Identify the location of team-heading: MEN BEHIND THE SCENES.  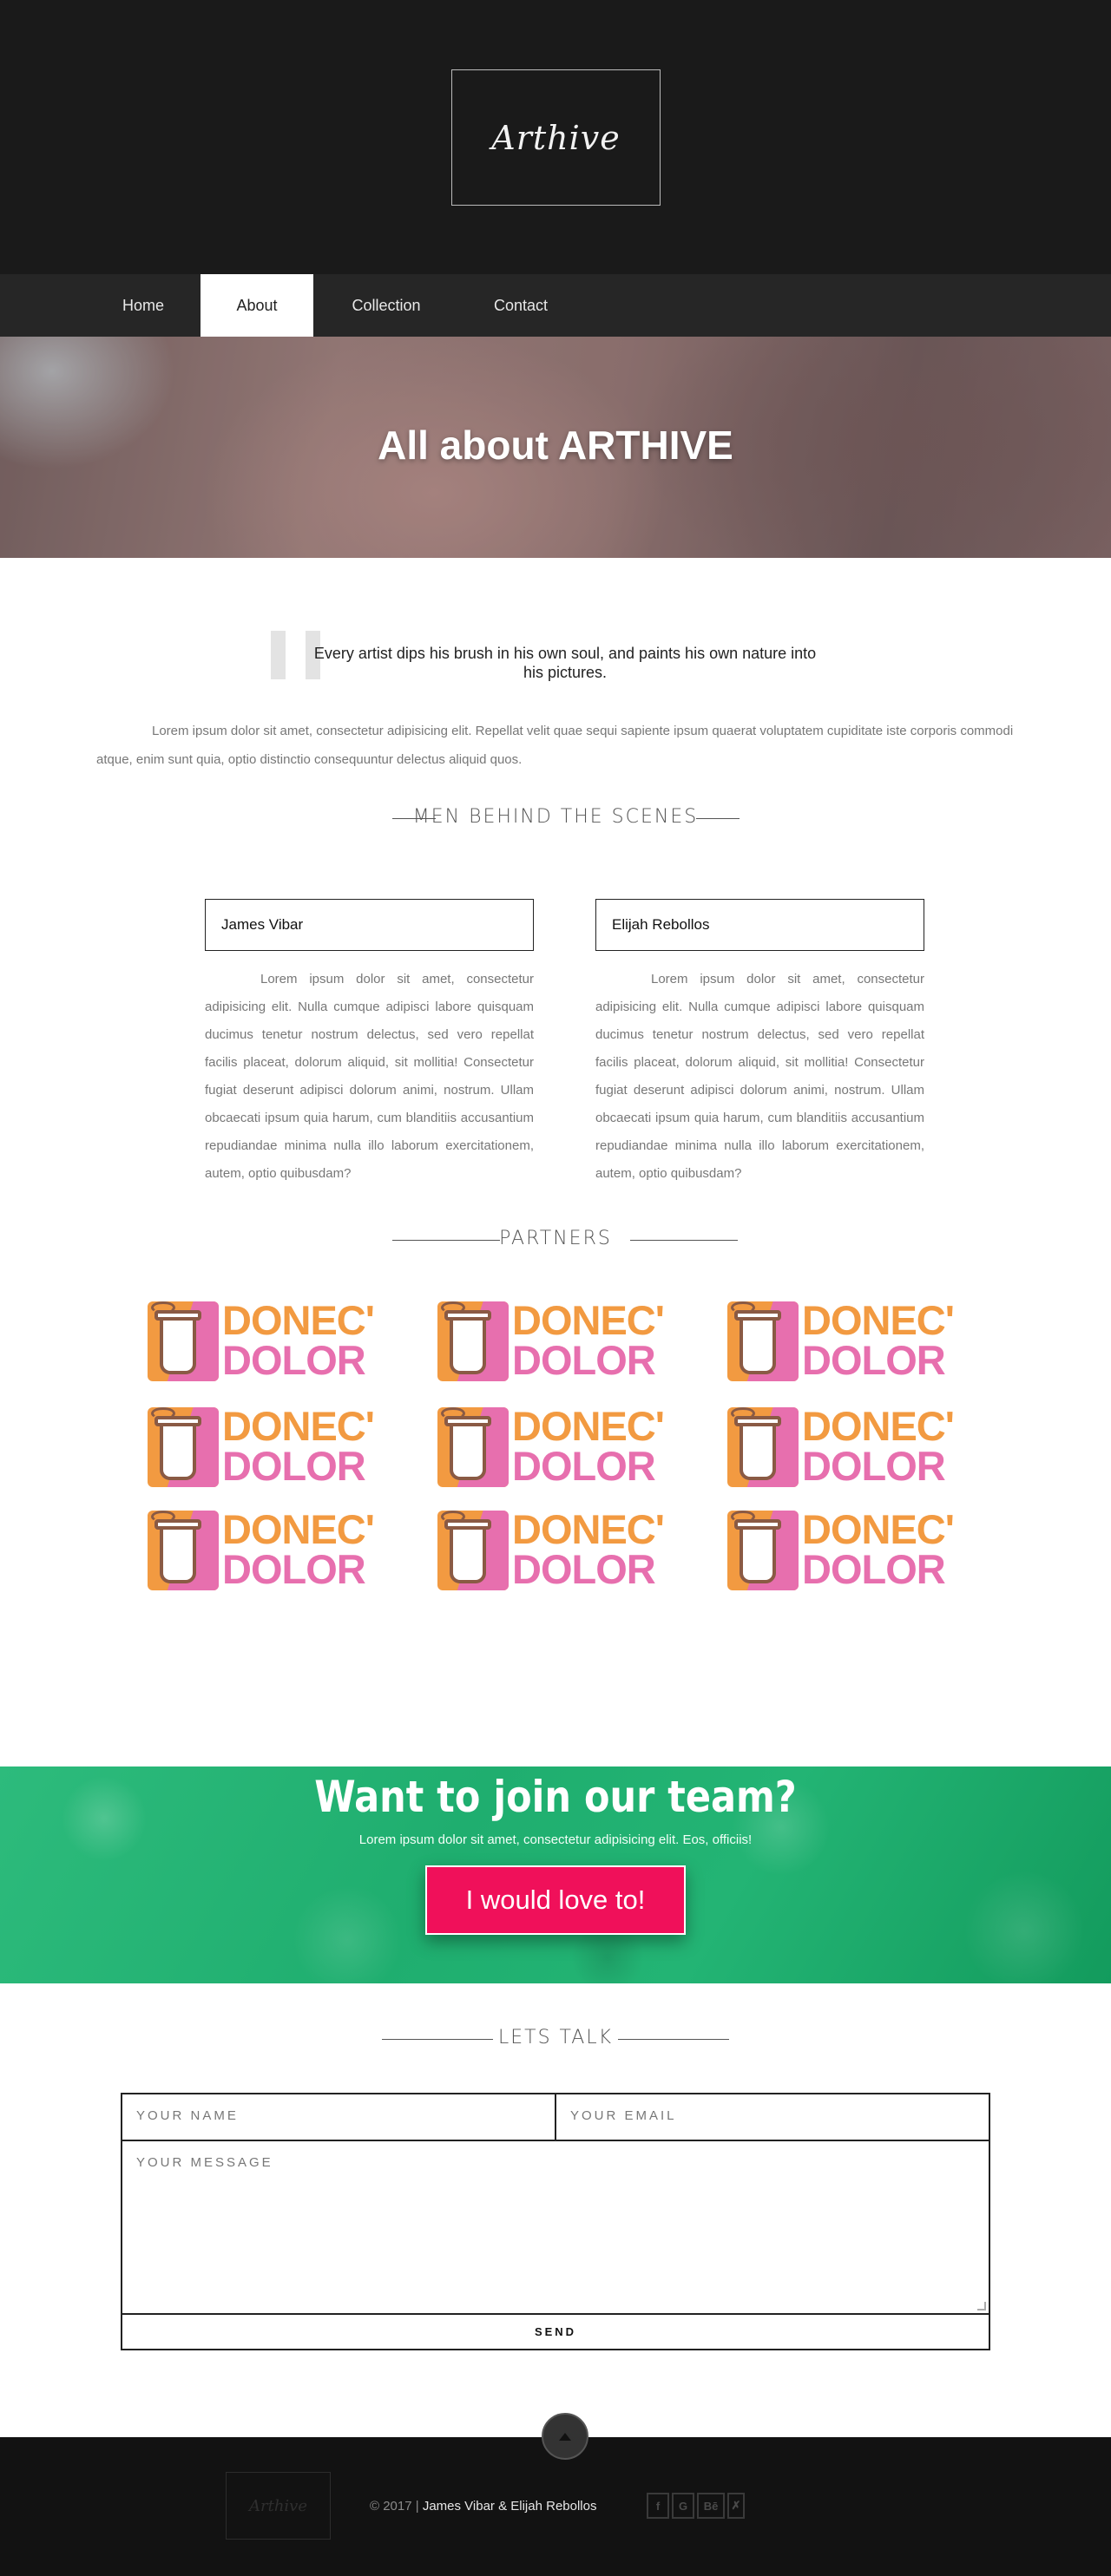
(555, 819).